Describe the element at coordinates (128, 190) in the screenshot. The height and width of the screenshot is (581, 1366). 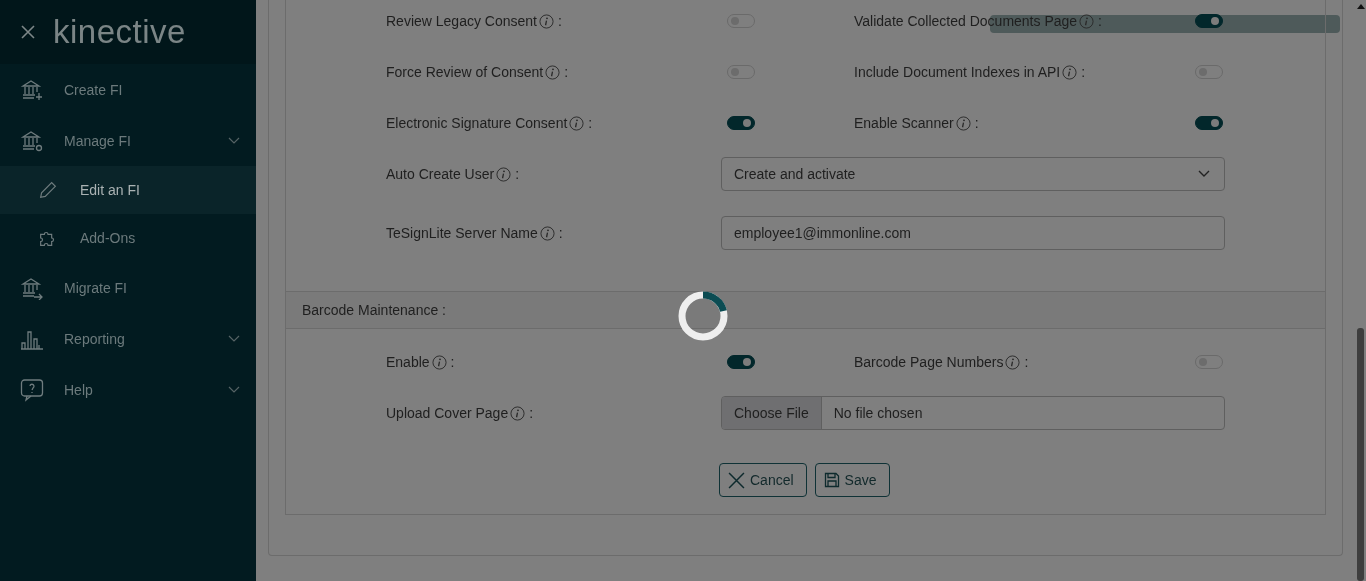
I see `nav-item: Edit an FI` at that location.